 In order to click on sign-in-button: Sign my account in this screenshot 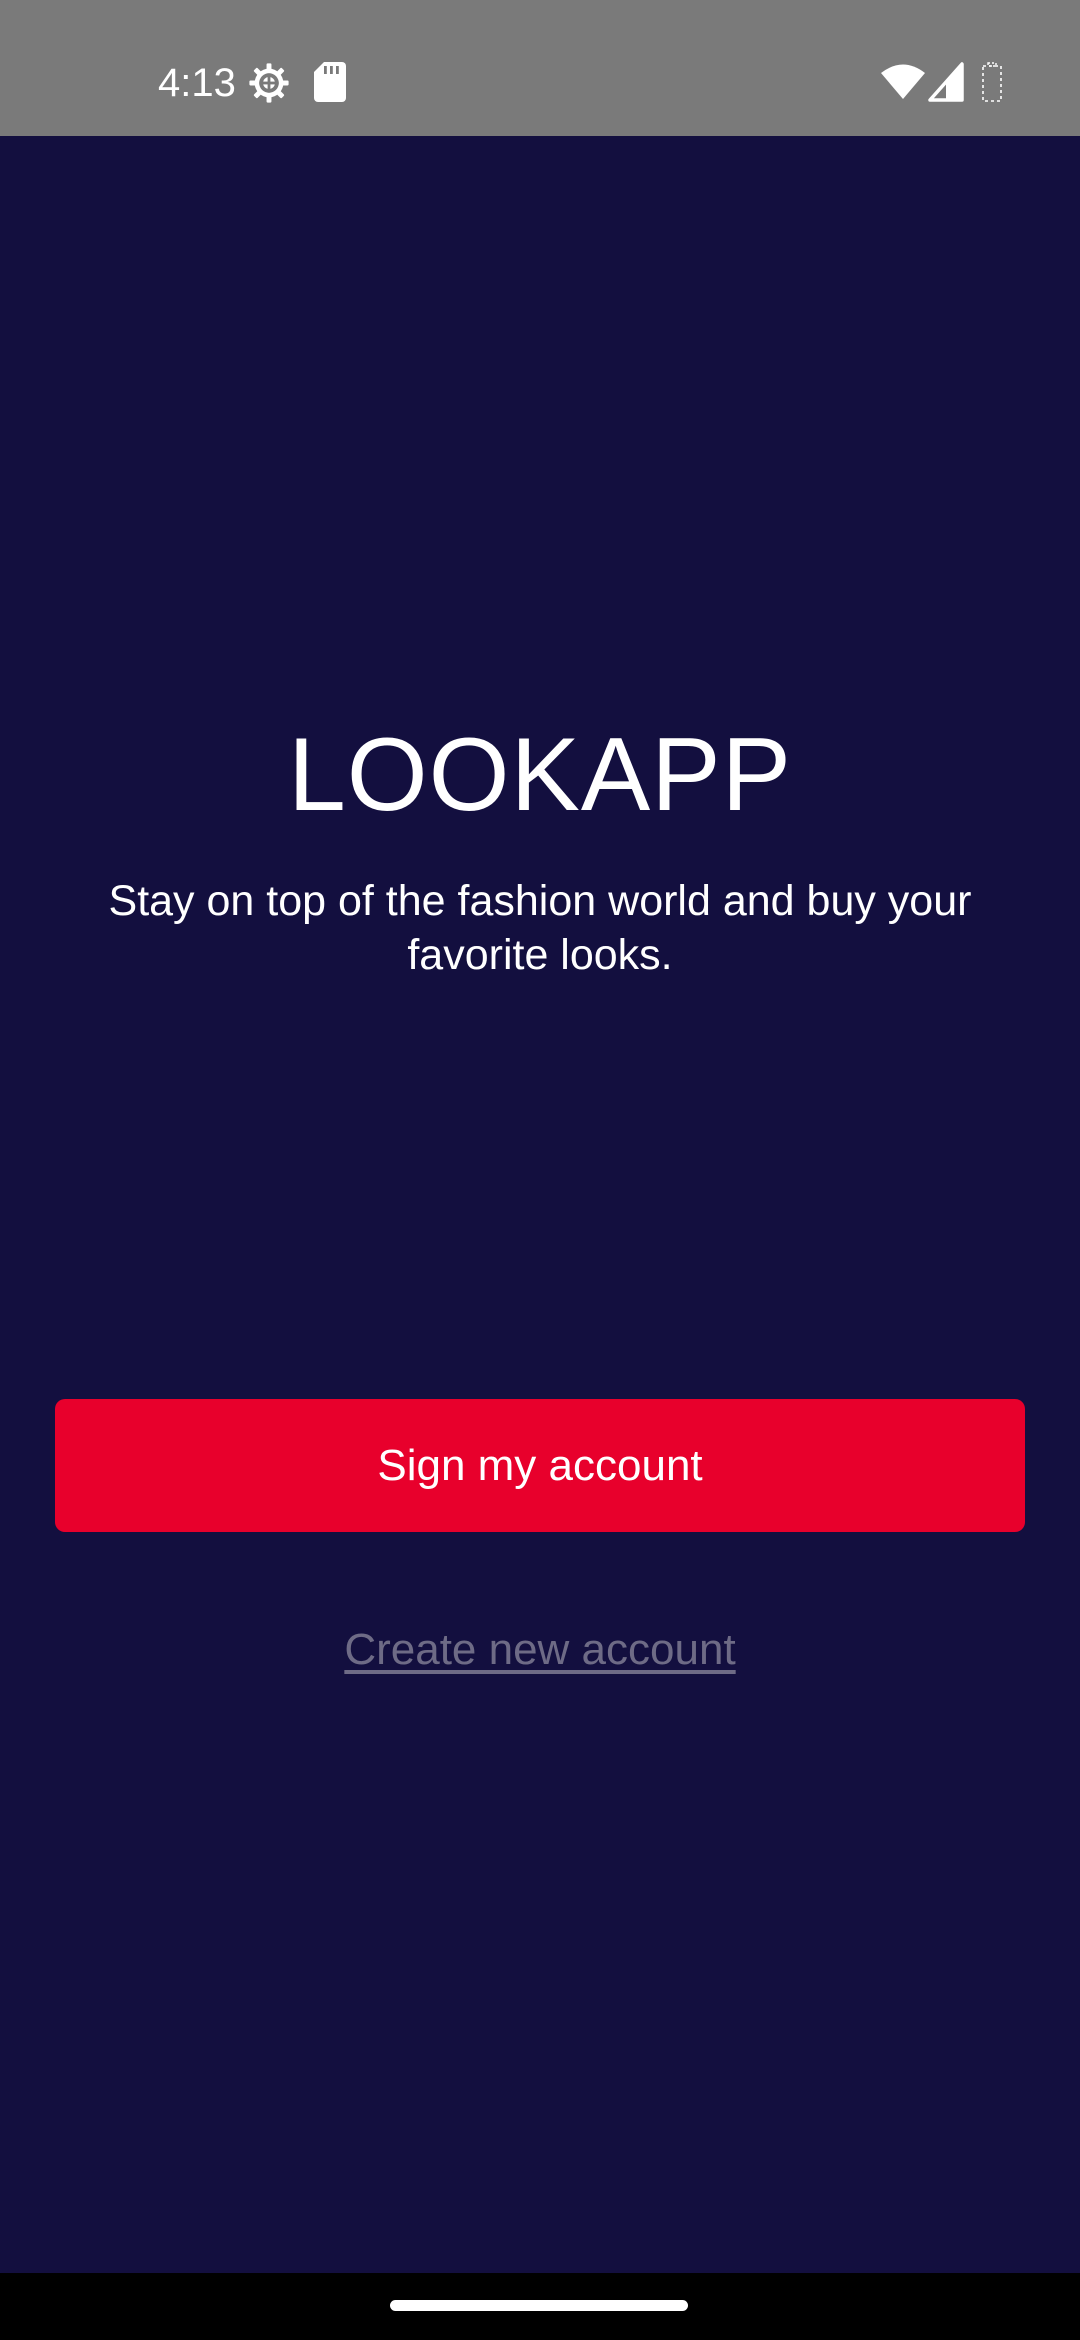, I will do `click(540, 1465)`.